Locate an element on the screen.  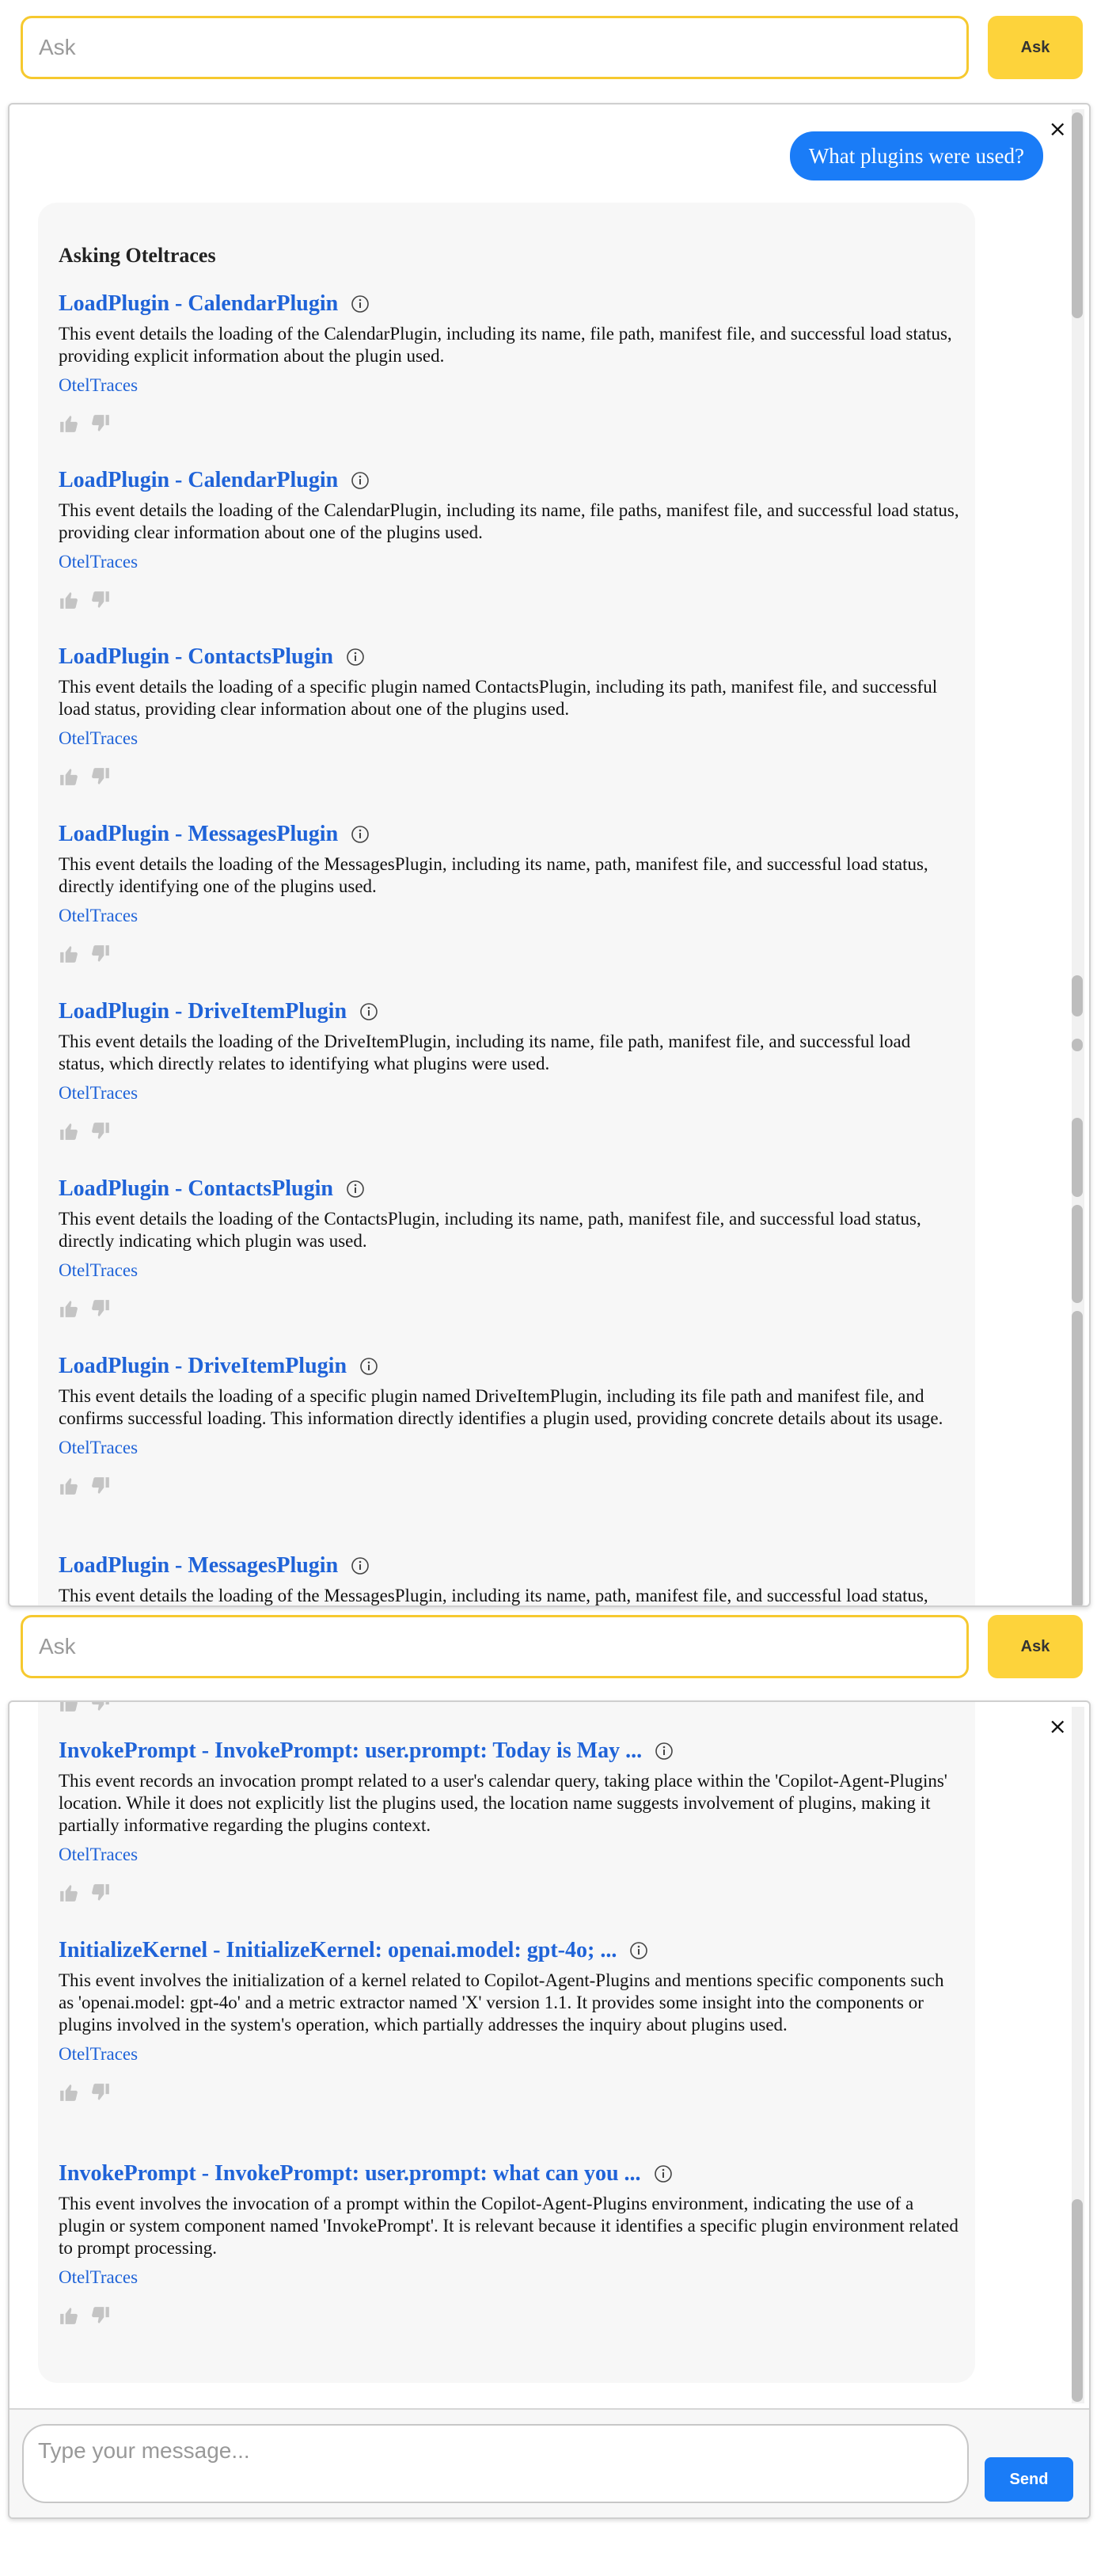
message-composer: Type your message... Send is located at coordinates (549, 2463).